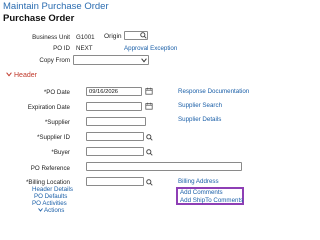  I want to click on page-title: Purchase Order, so click(39, 18).